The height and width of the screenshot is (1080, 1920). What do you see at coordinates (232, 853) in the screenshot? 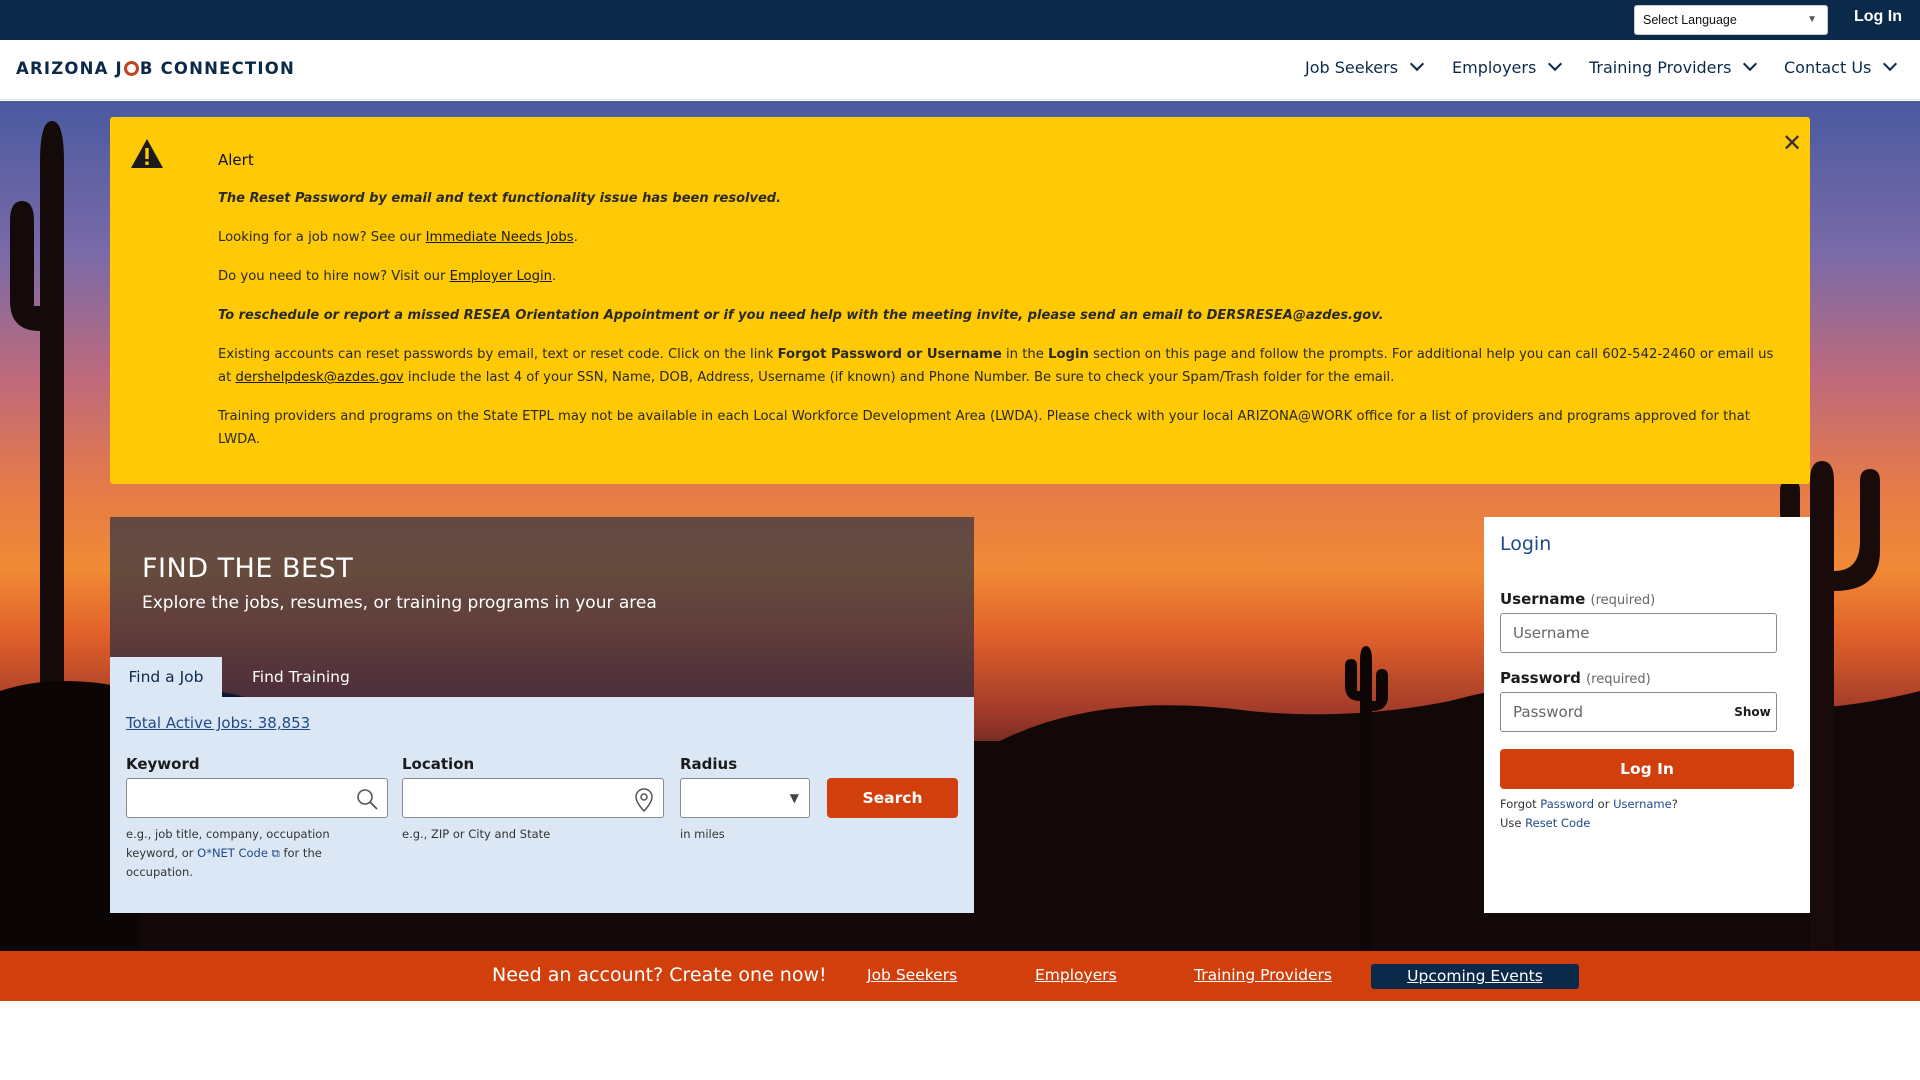
I see `onet-code-link: O*NET Code` at bounding box center [232, 853].